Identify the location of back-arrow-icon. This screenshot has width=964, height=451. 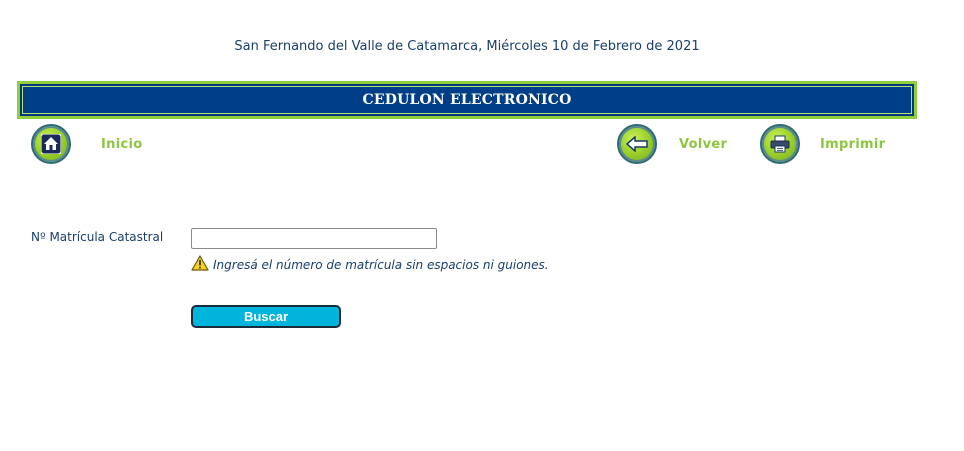
(637, 144).